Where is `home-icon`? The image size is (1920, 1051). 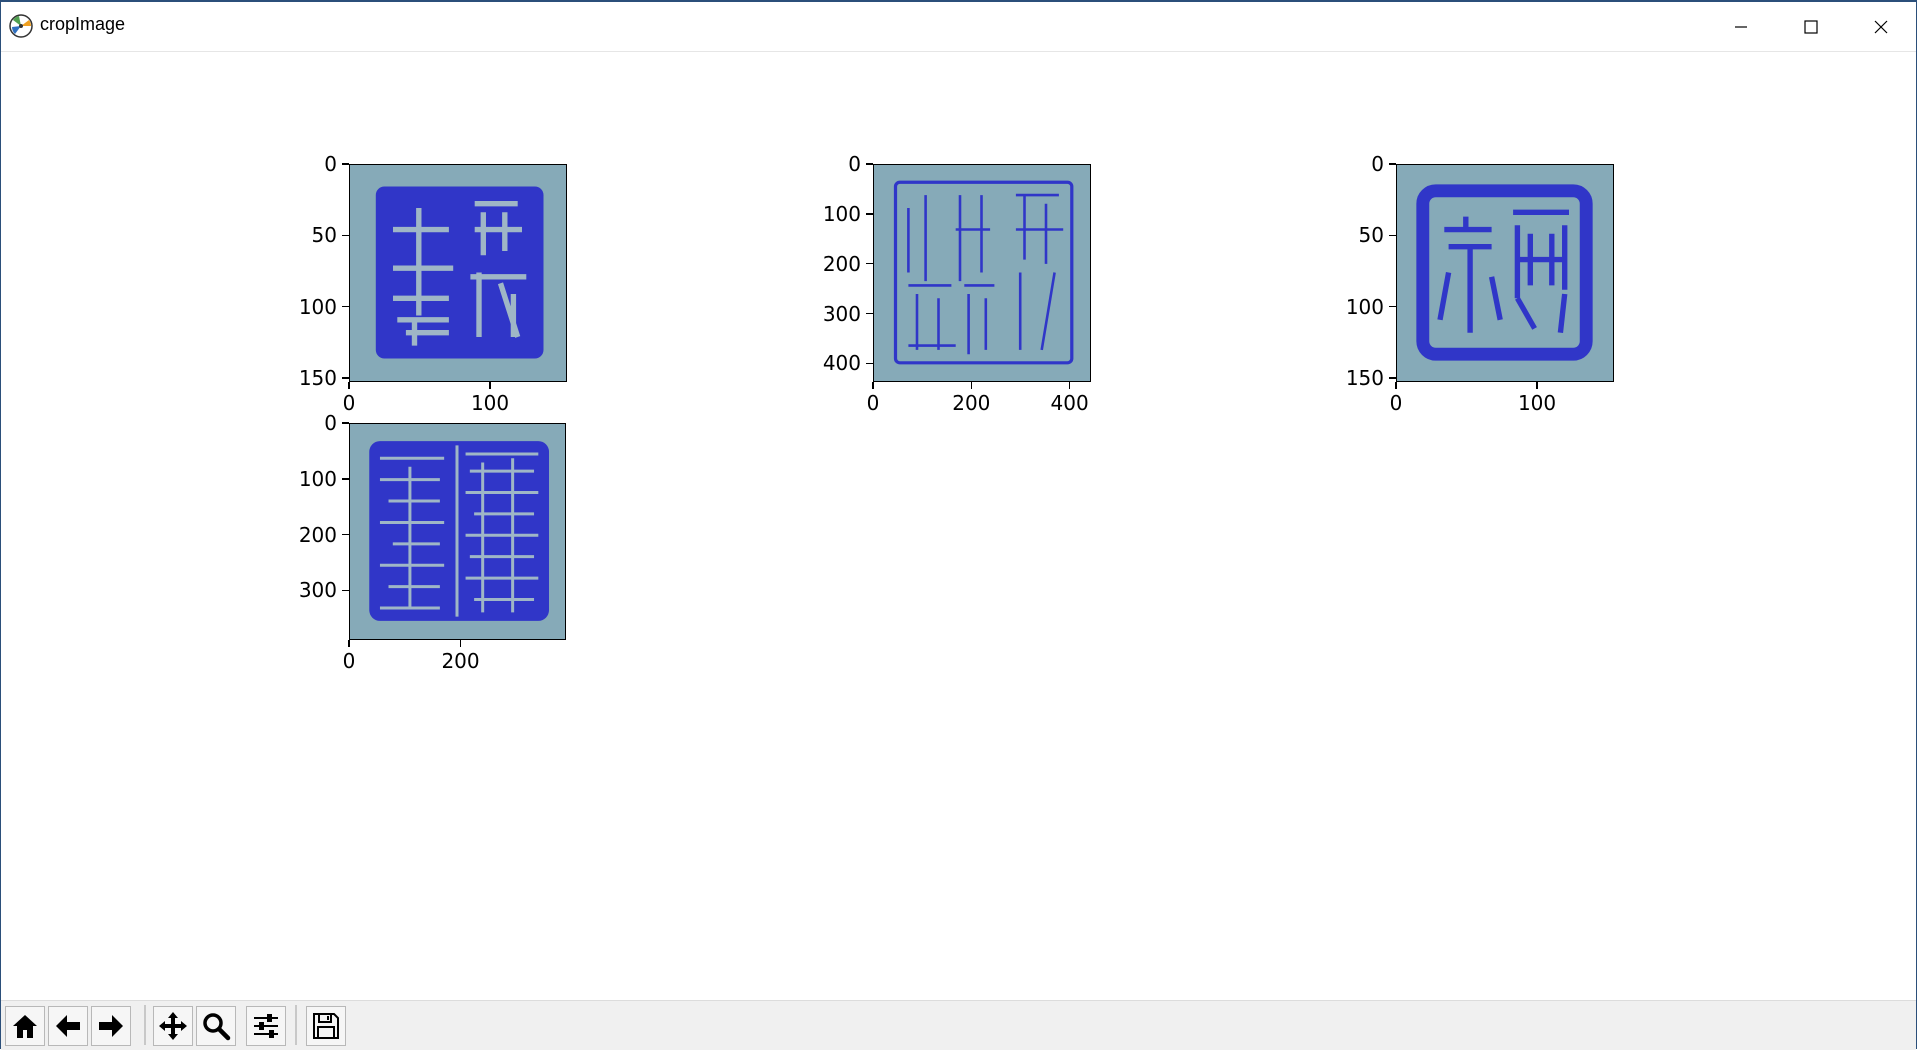 home-icon is located at coordinates (25, 1026).